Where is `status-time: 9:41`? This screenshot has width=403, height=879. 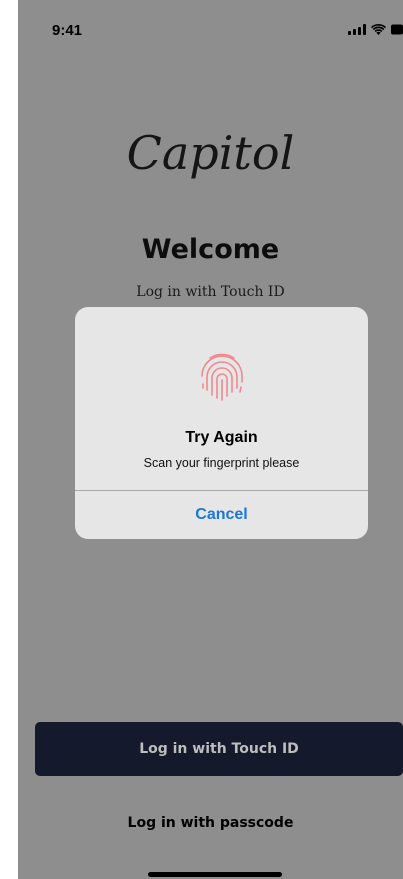 status-time: 9:41 is located at coordinates (67, 30).